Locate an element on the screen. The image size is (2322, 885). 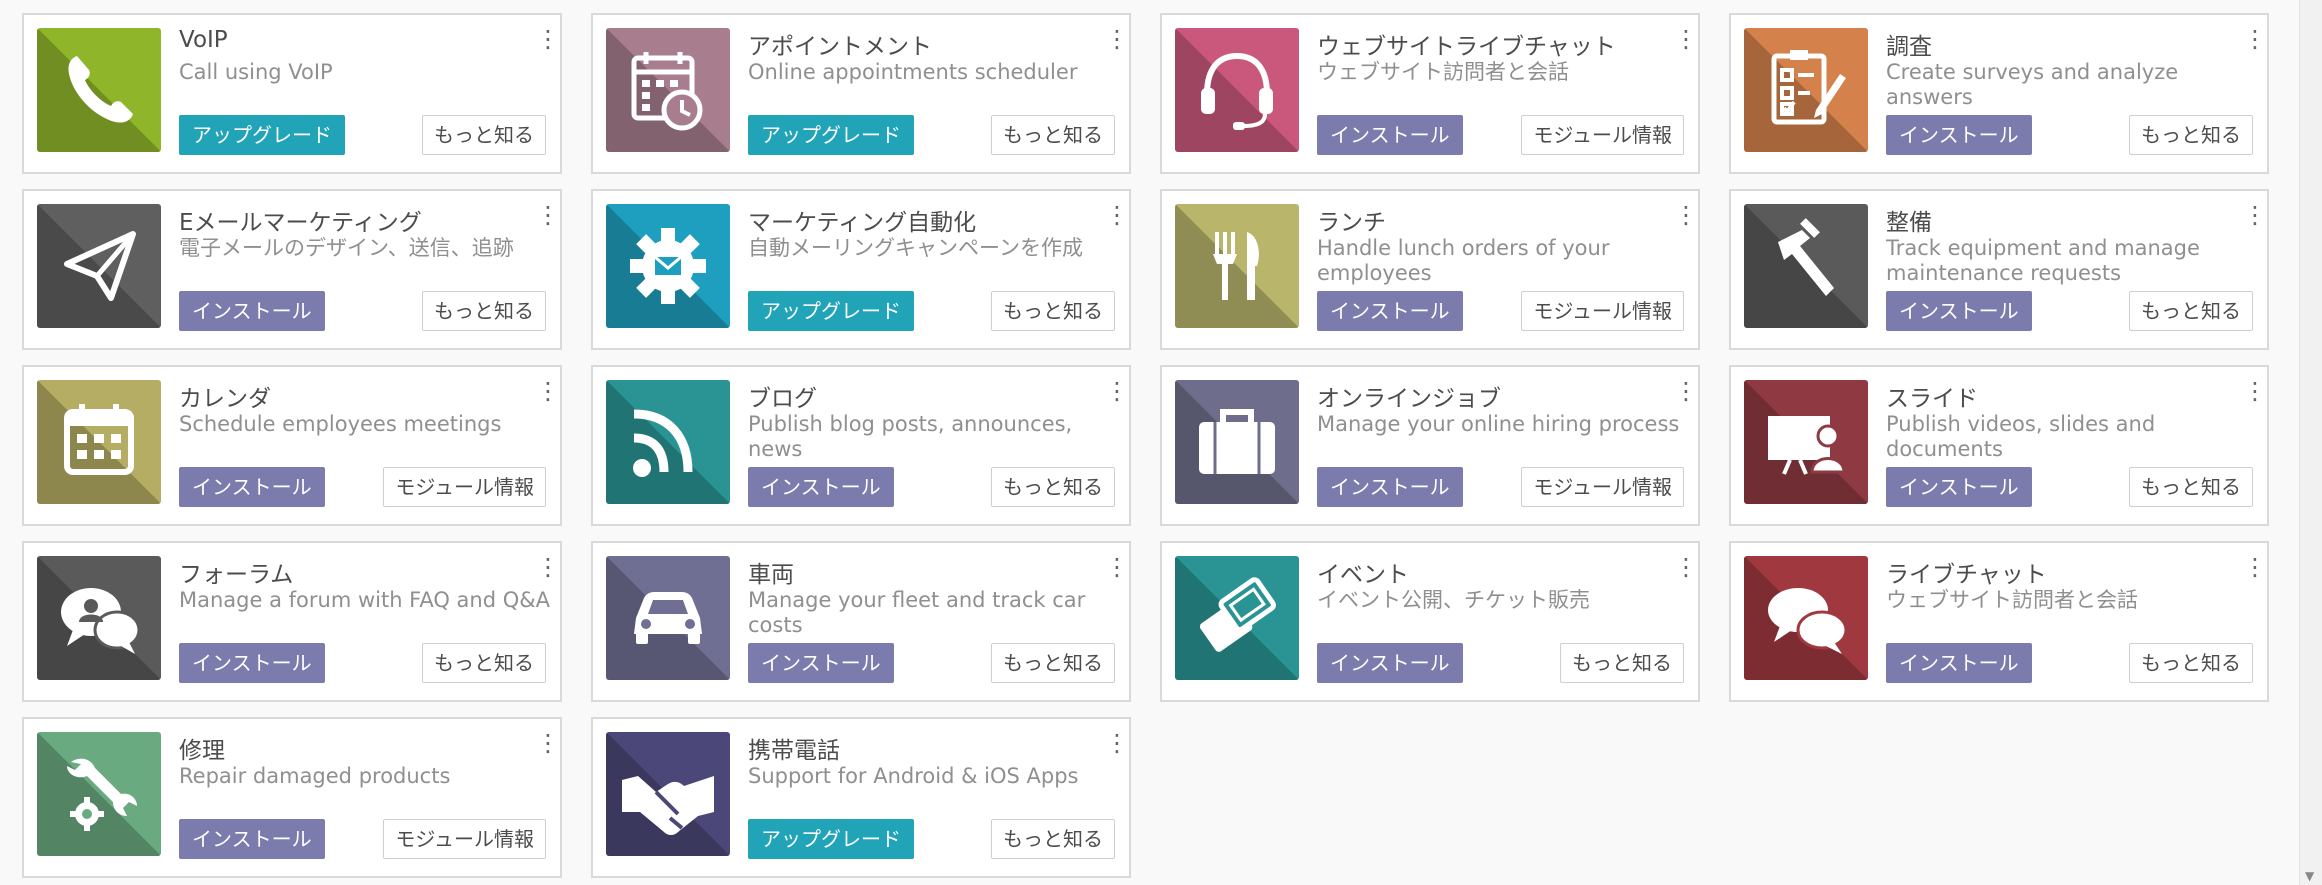
app-description: Manage your fleet and track car costs is located at coordinates (917, 612).